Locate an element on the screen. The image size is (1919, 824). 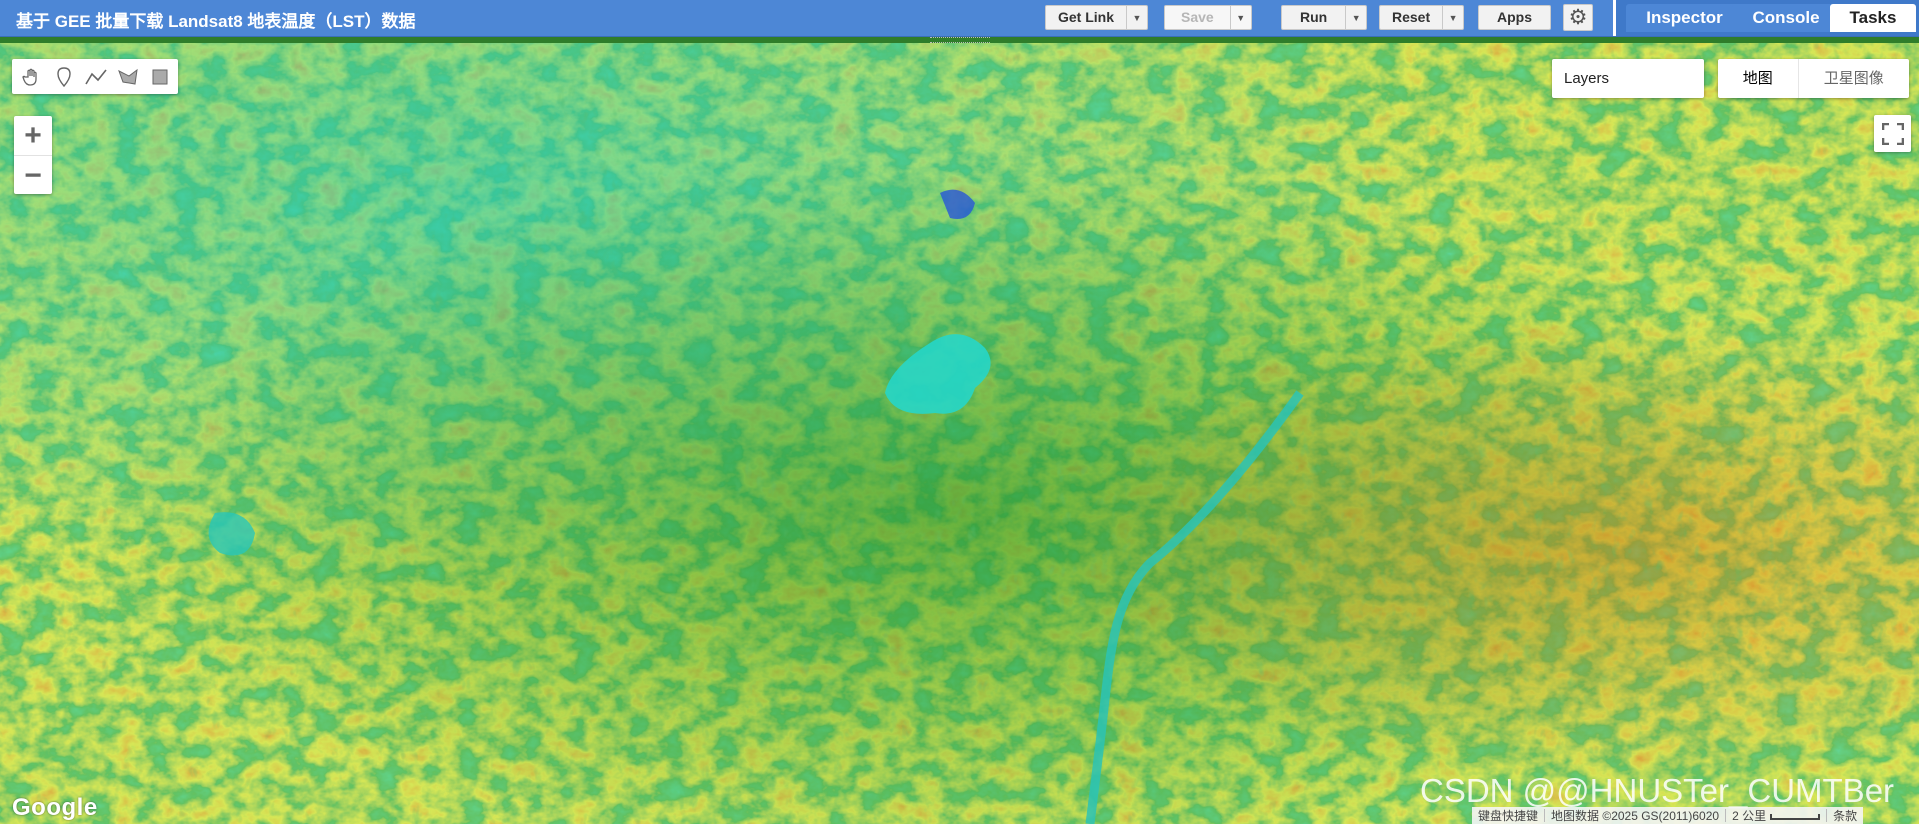
layers-button: Layers is located at coordinates (1628, 78).